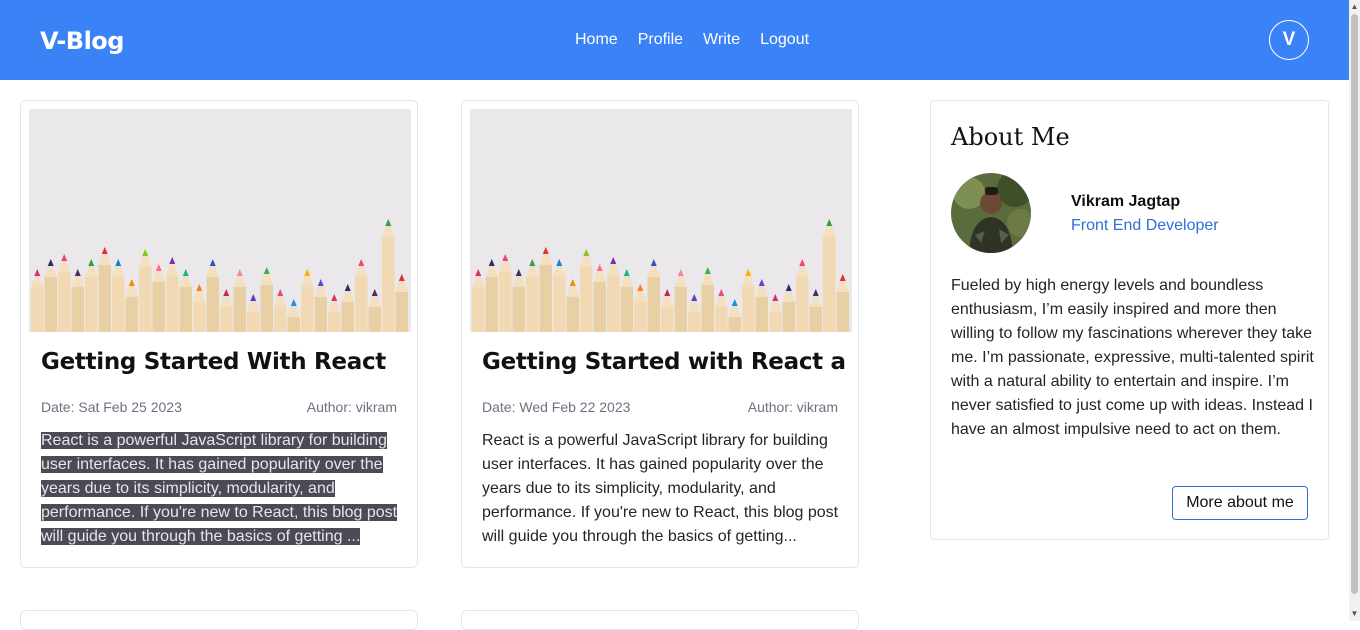  What do you see at coordinates (111, 407) in the screenshot?
I see `post-date: Date: Sat Feb 25 2023` at bounding box center [111, 407].